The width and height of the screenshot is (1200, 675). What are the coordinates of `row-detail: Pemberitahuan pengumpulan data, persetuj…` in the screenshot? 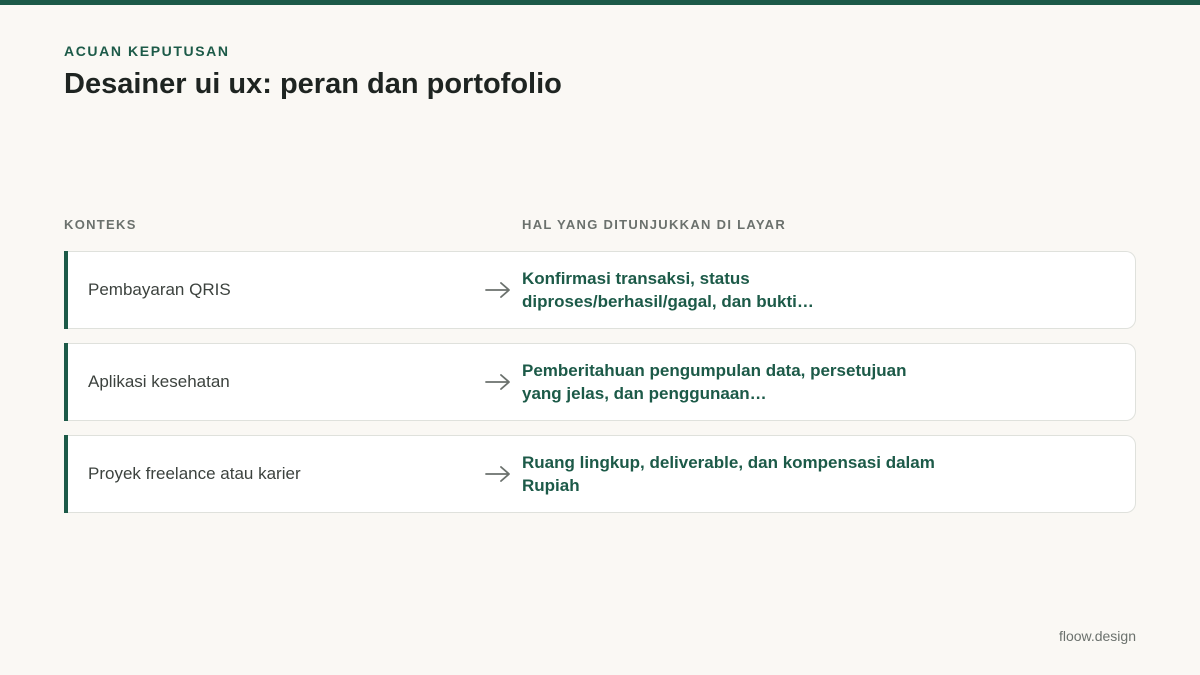 It's located at (714, 382).